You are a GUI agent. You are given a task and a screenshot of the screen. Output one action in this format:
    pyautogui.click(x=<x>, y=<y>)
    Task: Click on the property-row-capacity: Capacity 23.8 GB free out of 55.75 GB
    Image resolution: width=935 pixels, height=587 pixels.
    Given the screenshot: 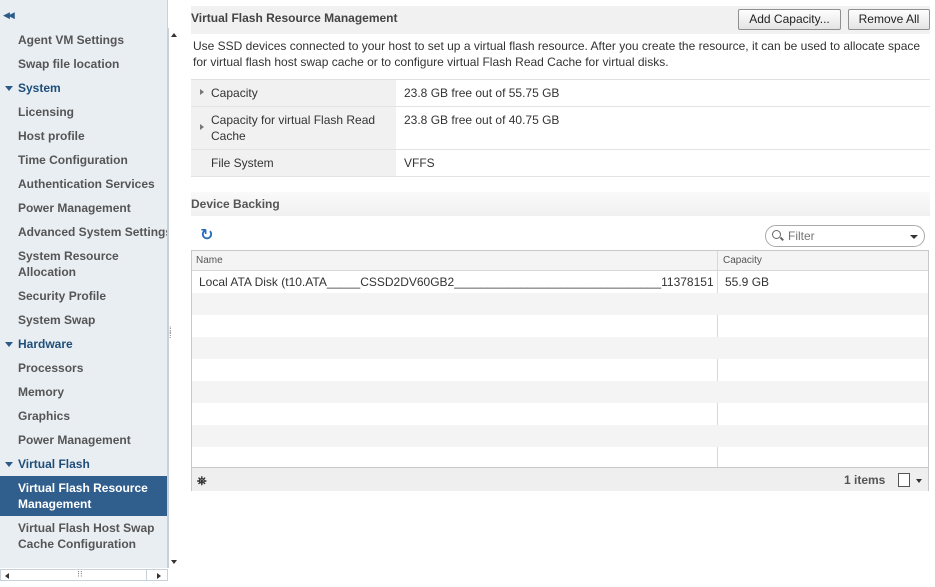 What is the action you would take?
    pyautogui.click(x=560, y=93)
    